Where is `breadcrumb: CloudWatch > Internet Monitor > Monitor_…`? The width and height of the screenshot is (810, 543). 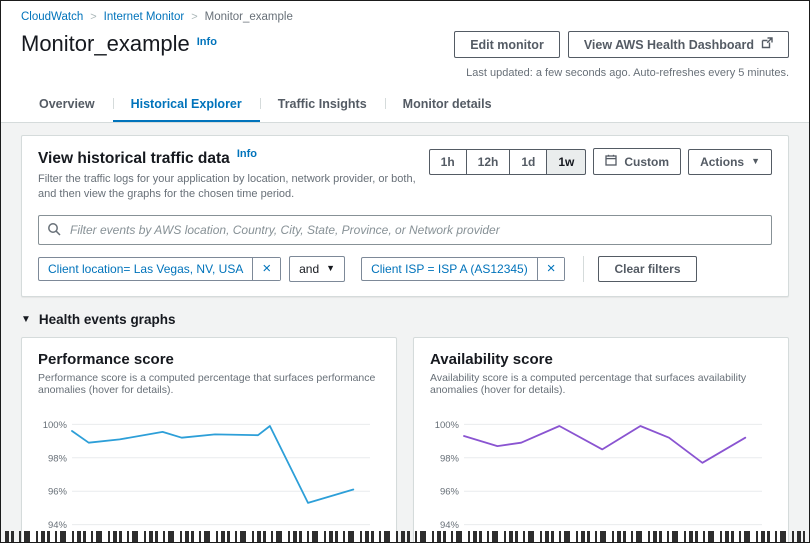
breadcrumb: CloudWatch > Internet Monitor > Monitor_… is located at coordinates (405, 13).